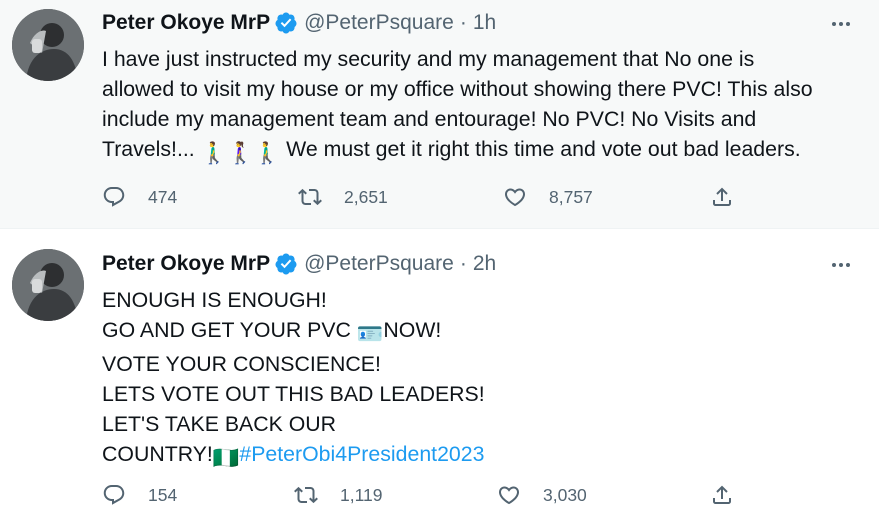 This screenshot has height=511, width=879. Describe the element at coordinates (139, 197) in the screenshot. I see `reply-button: 474` at that location.